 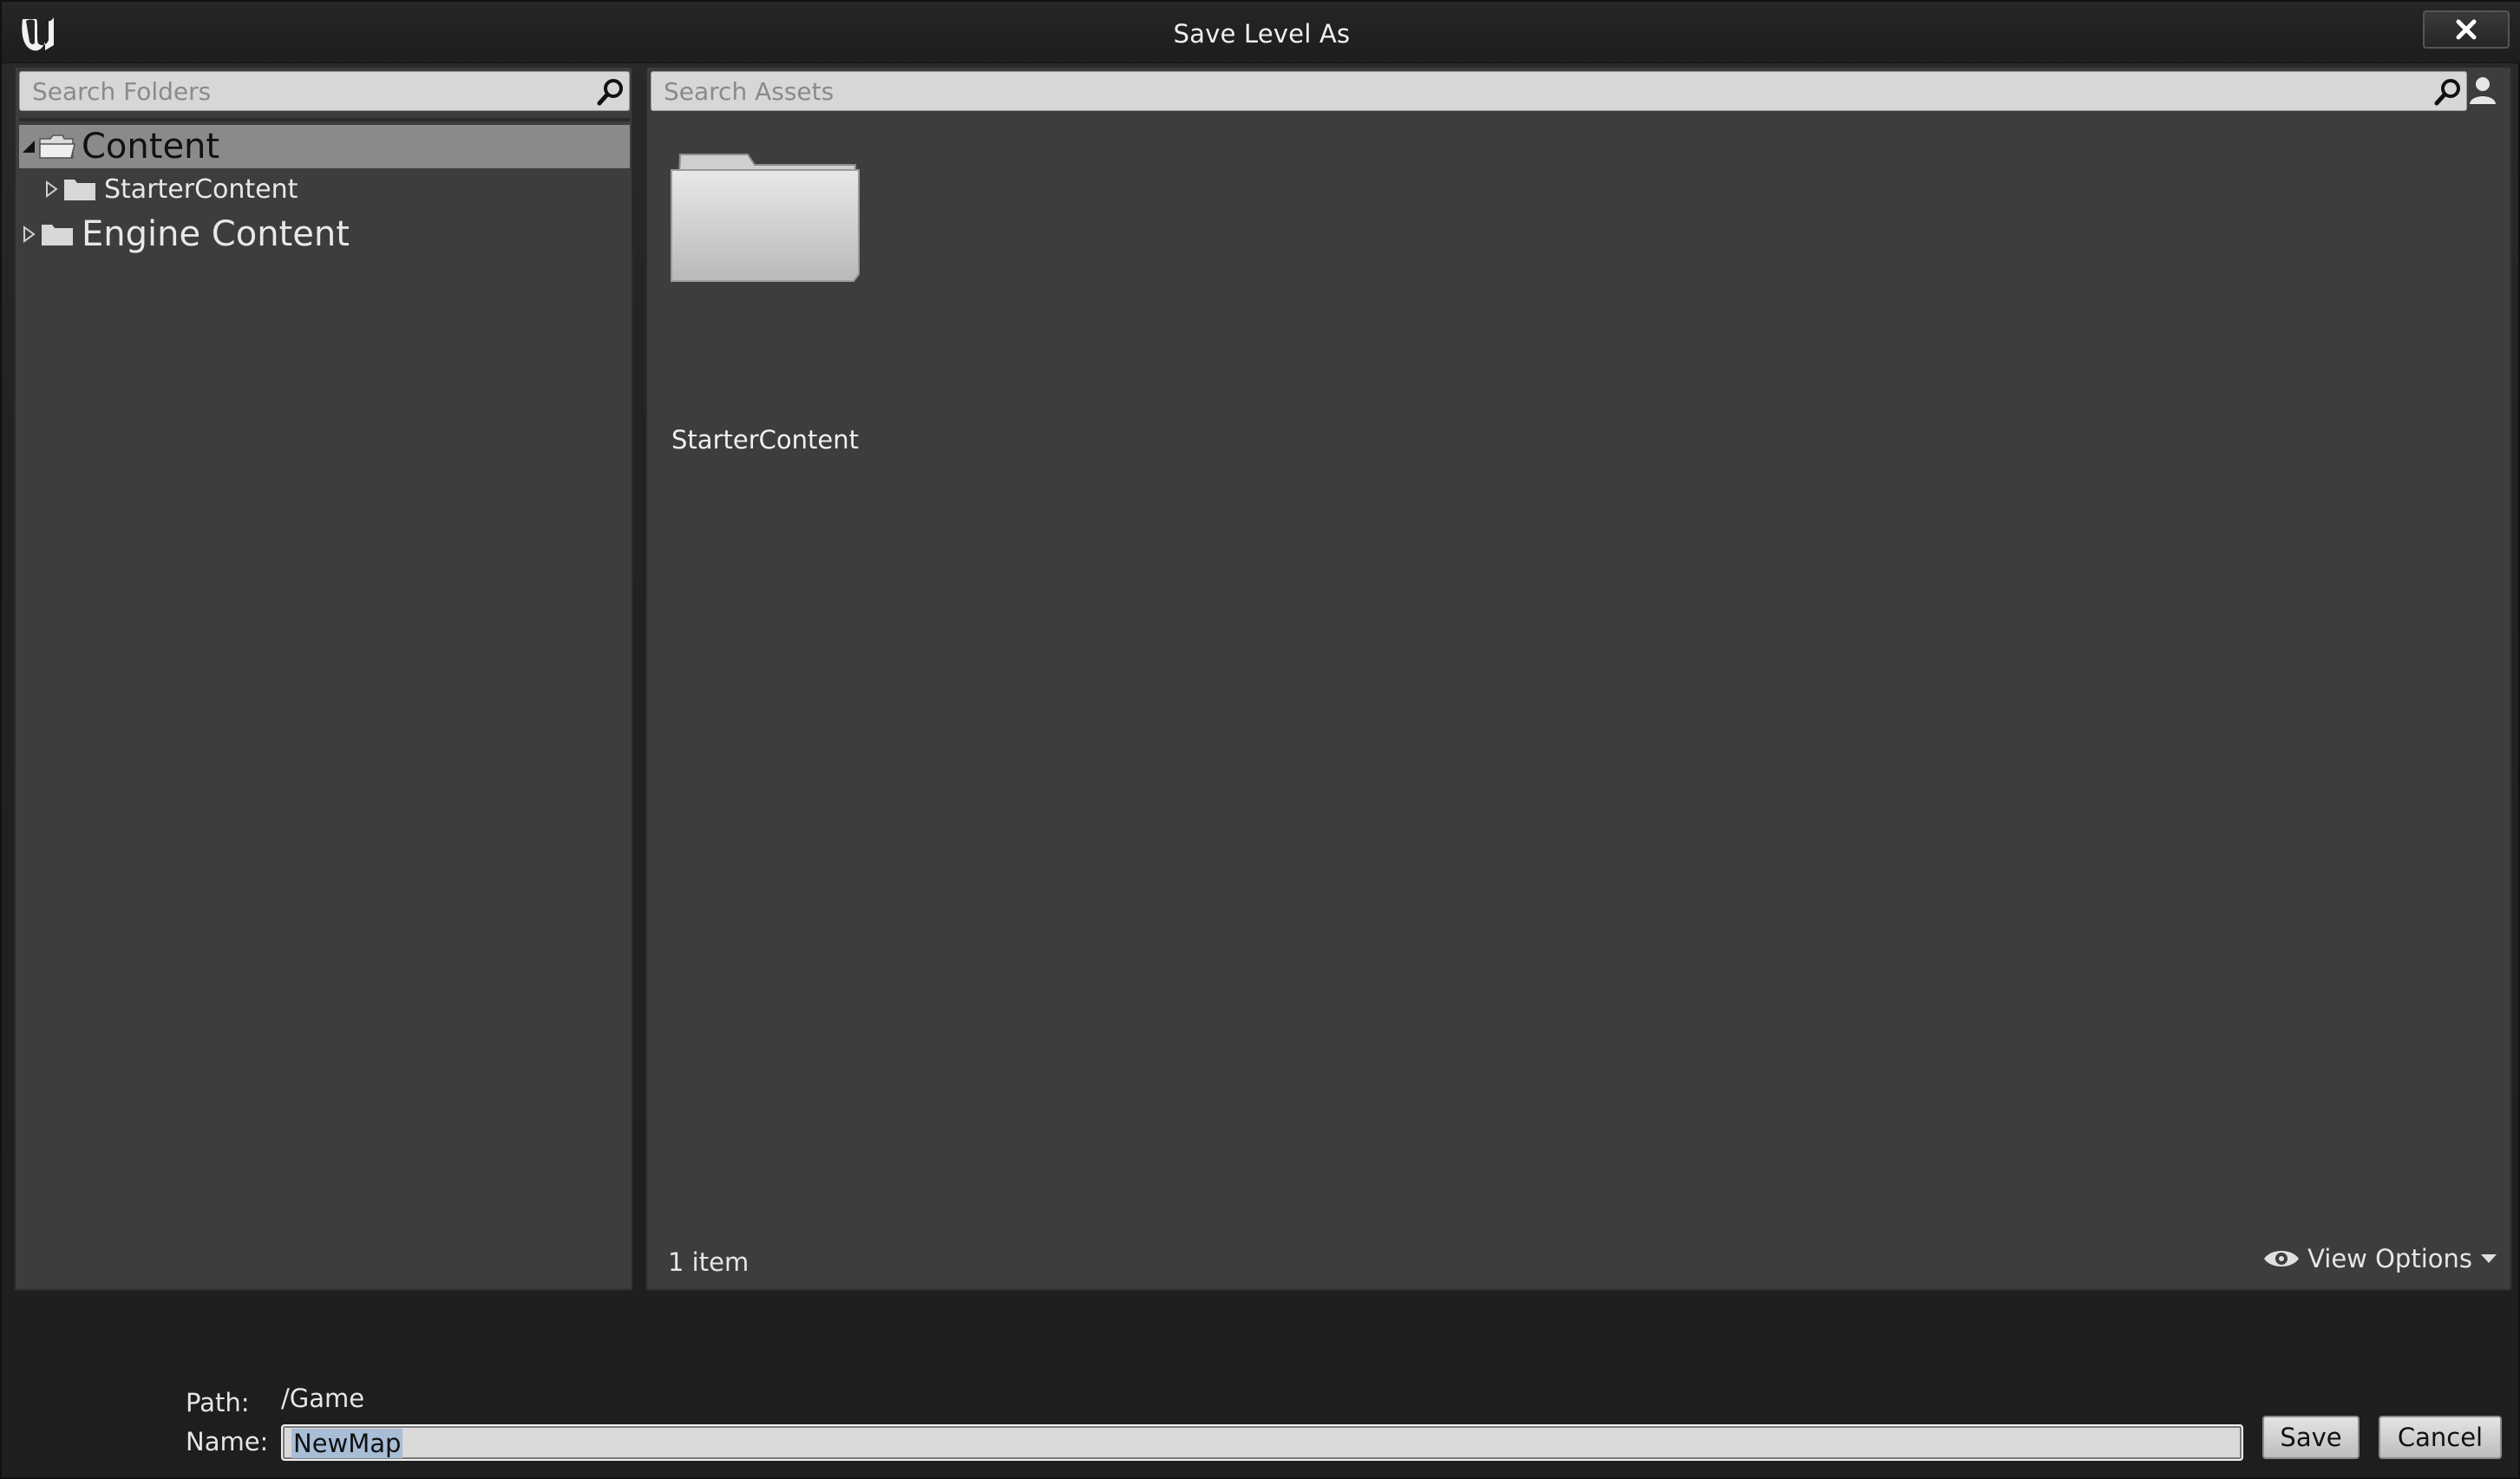 I want to click on name-field-value: NewMap, so click(x=347, y=1443).